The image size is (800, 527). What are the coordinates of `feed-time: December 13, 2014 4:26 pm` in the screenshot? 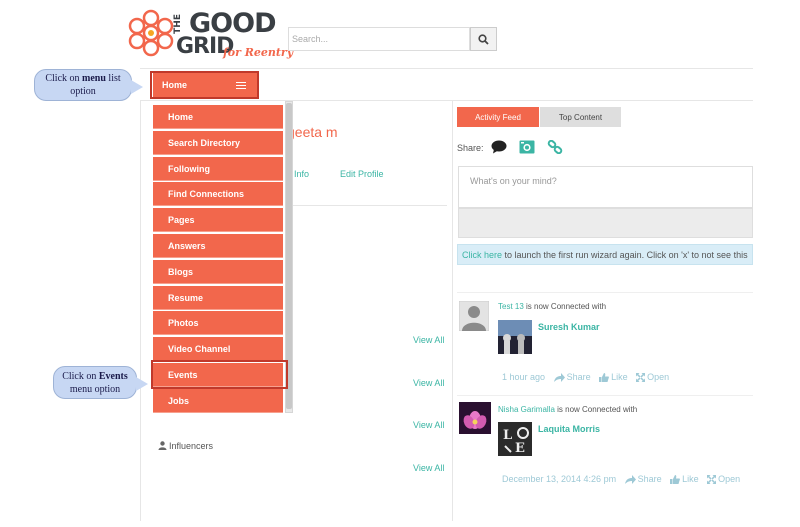 It's located at (559, 479).